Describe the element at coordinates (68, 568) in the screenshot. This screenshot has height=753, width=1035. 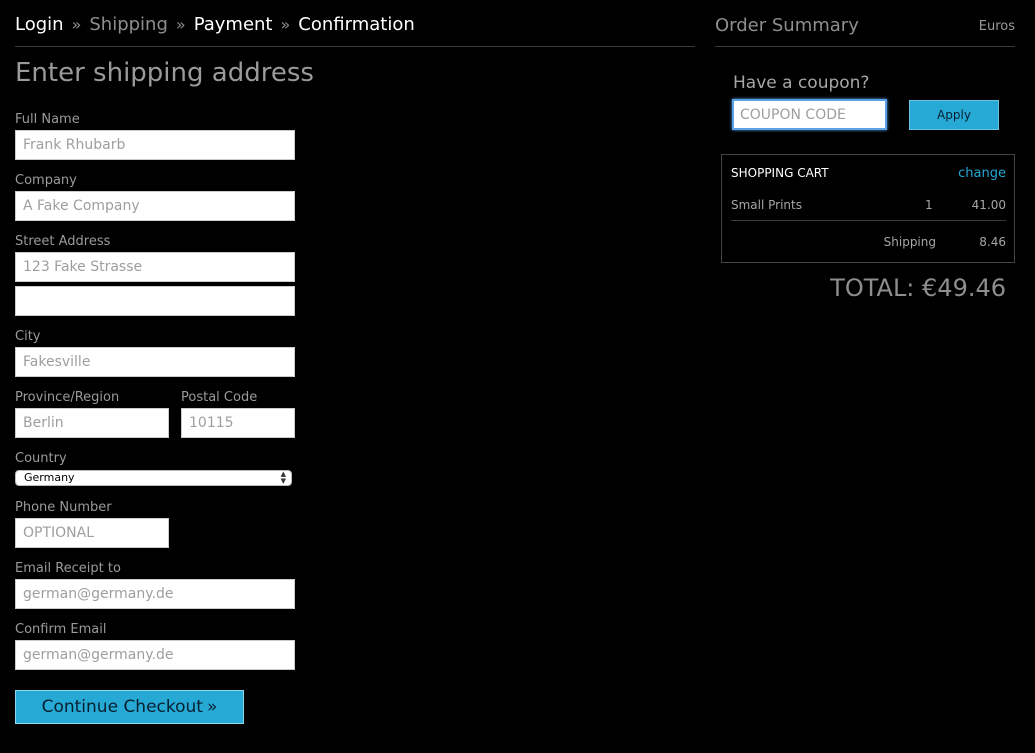
I see `email-label: Email Receipt to` at that location.